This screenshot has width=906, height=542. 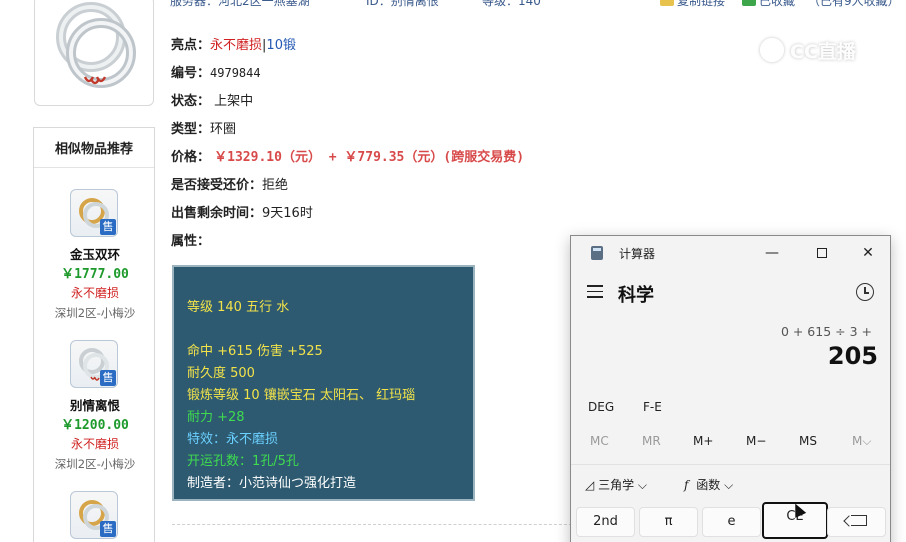 What do you see at coordinates (369, 157) in the screenshot?
I see `price-value: ￥1329.10（元） + ￥779.35（元）(跨服交易费)` at bounding box center [369, 157].